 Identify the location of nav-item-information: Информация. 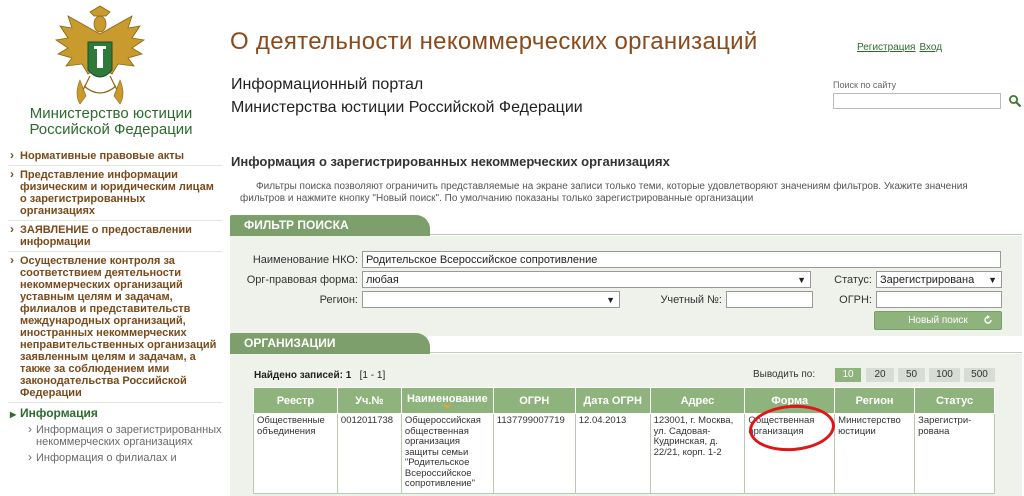
(115, 412).